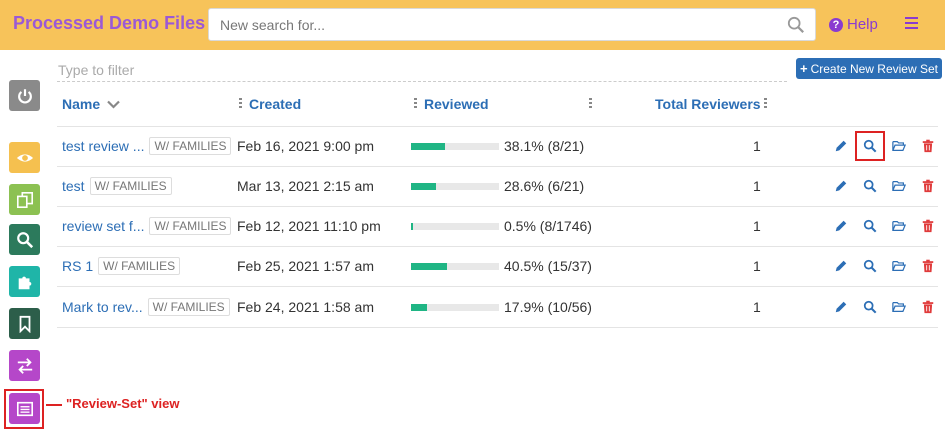  What do you see at coordinates (54, 405) in the screenshot?
I see `callout-line` at bounding box center [54, 405].